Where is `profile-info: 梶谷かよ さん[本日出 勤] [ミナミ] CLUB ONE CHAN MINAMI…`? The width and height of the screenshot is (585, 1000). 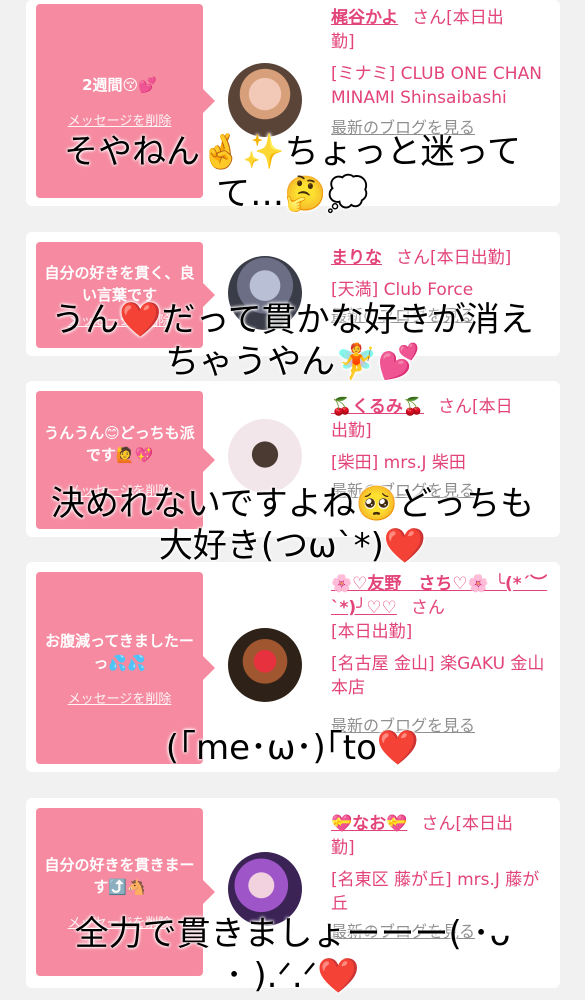
profile-info: 梶谷かよ さん[本日出 勤] [ミナミ] CLUB ONE CHAN MINAMI… is located at coordinates (442, 73).